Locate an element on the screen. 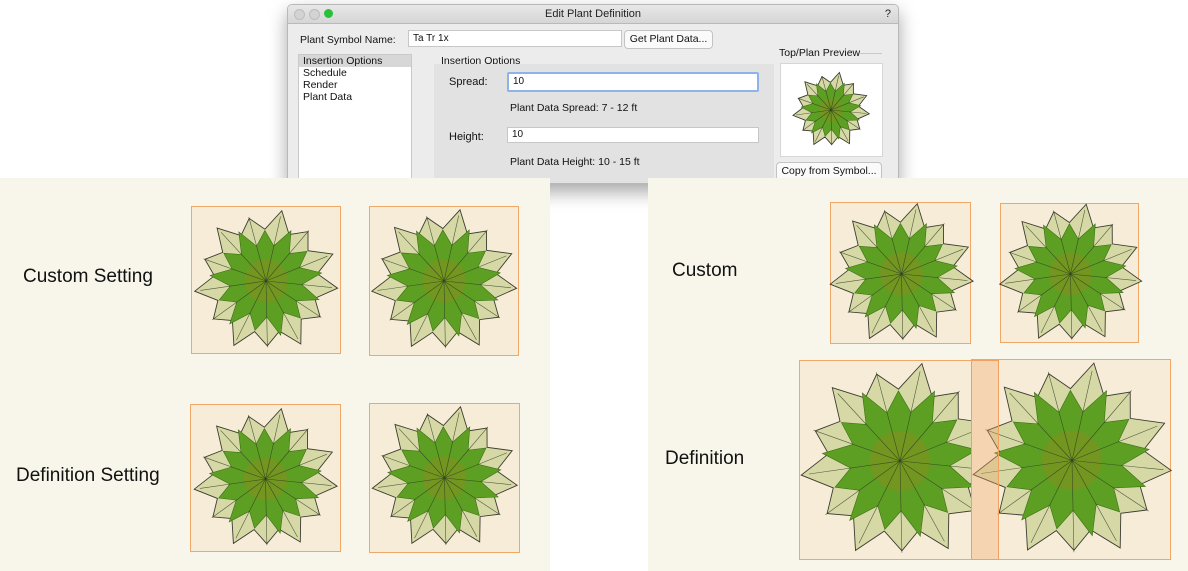 The image size is (1188, 571). custom-setting-label: Custom Setting is located at coordinates (88, 276).